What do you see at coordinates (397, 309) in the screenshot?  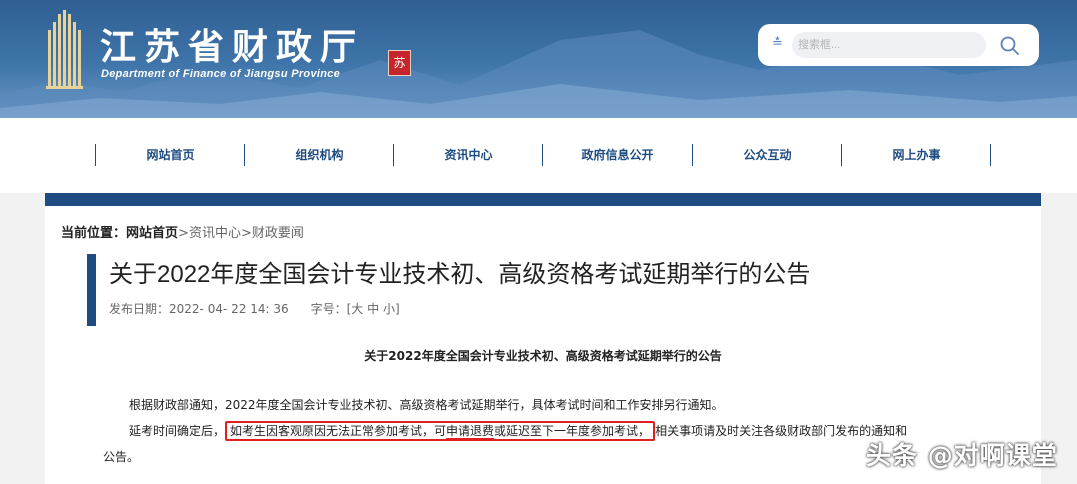 I see `font-size-bracket: ]` at bounding box center [397, 309].